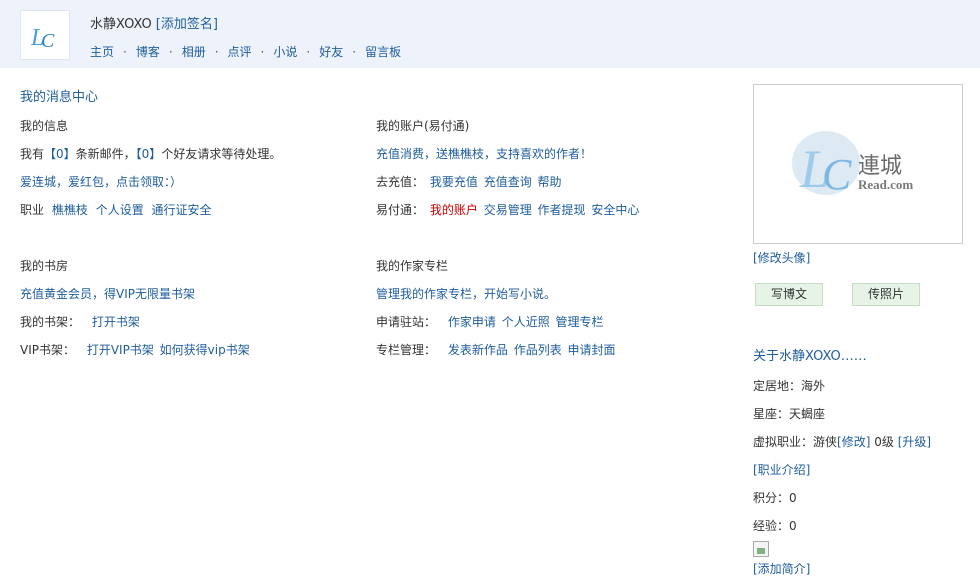 Image resolution: width=980 pixels, height=578 pixels. I want to click on apply-label: 申请驻站：, so click(406, 322).